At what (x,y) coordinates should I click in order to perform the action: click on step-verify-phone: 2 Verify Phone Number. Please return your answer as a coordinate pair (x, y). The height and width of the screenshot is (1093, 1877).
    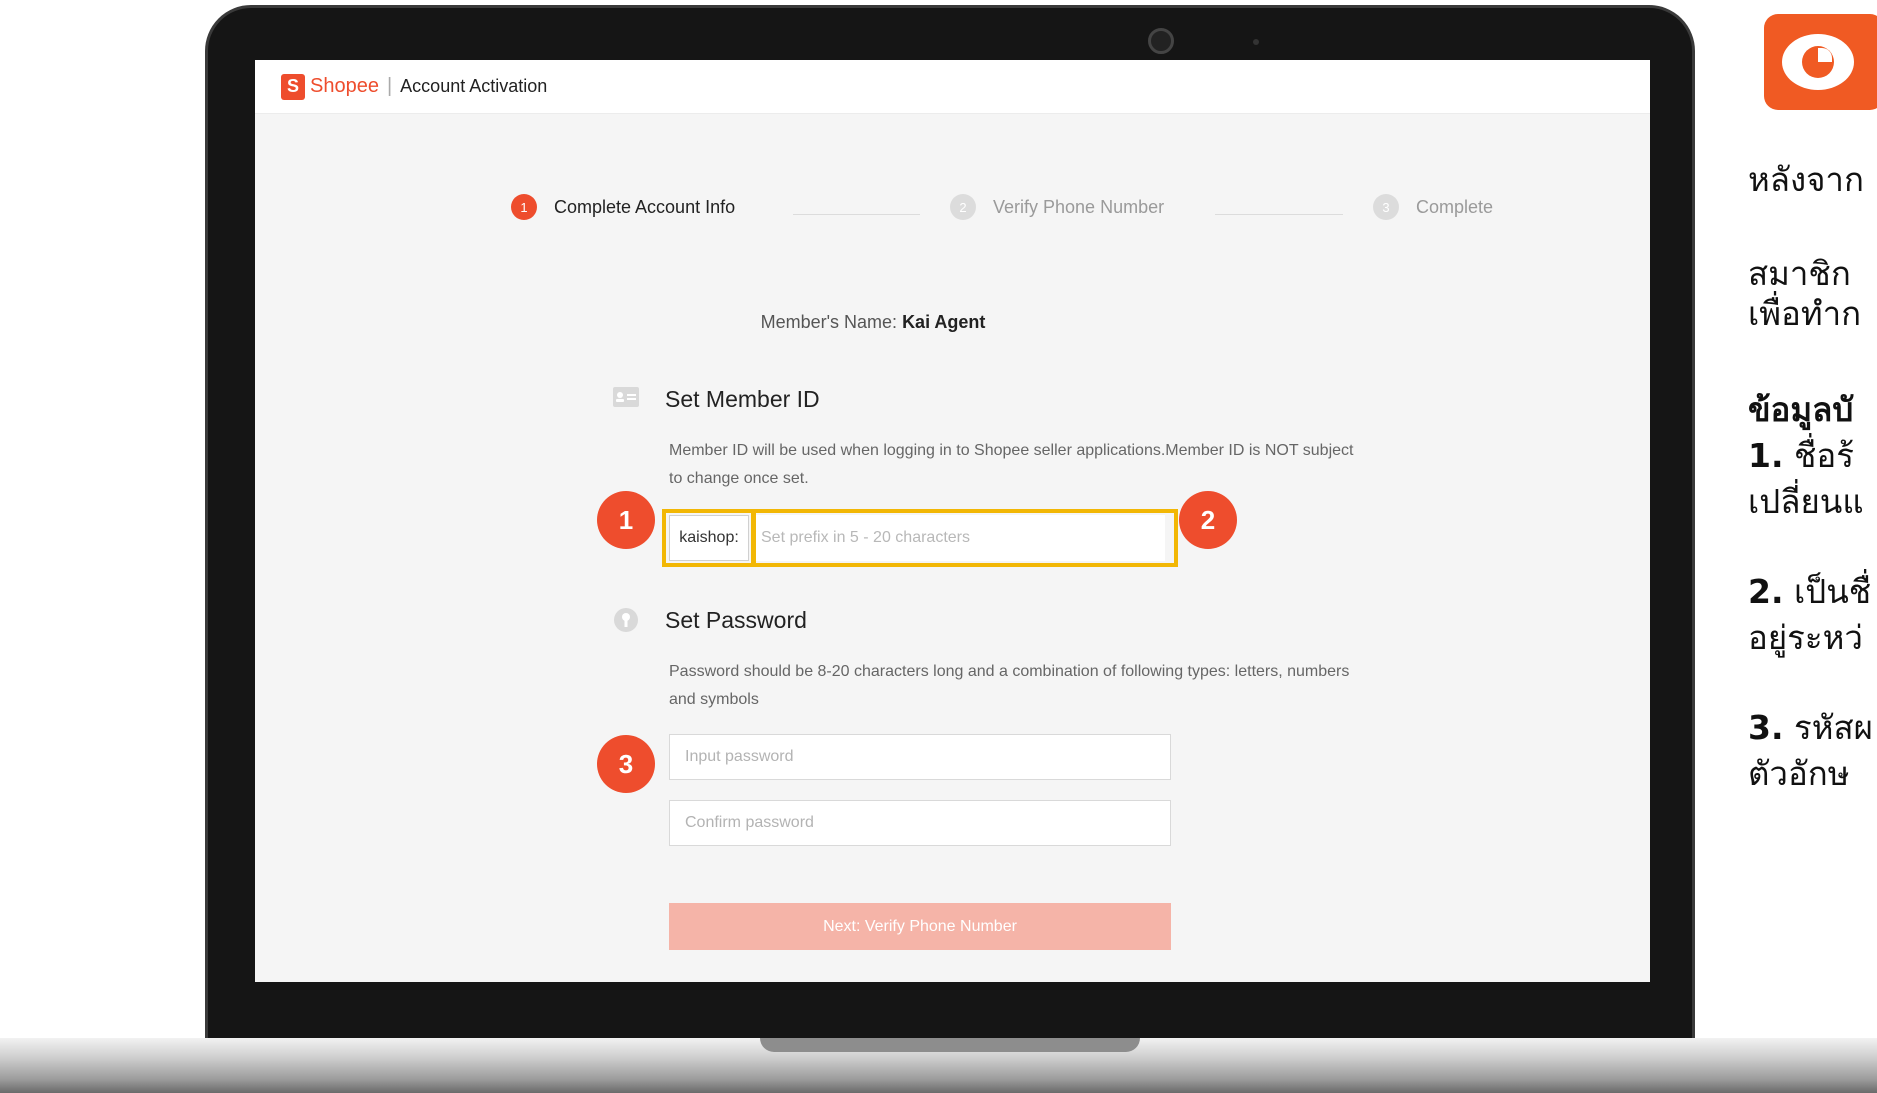
    Looking at the image, I should click on (1057, 207).